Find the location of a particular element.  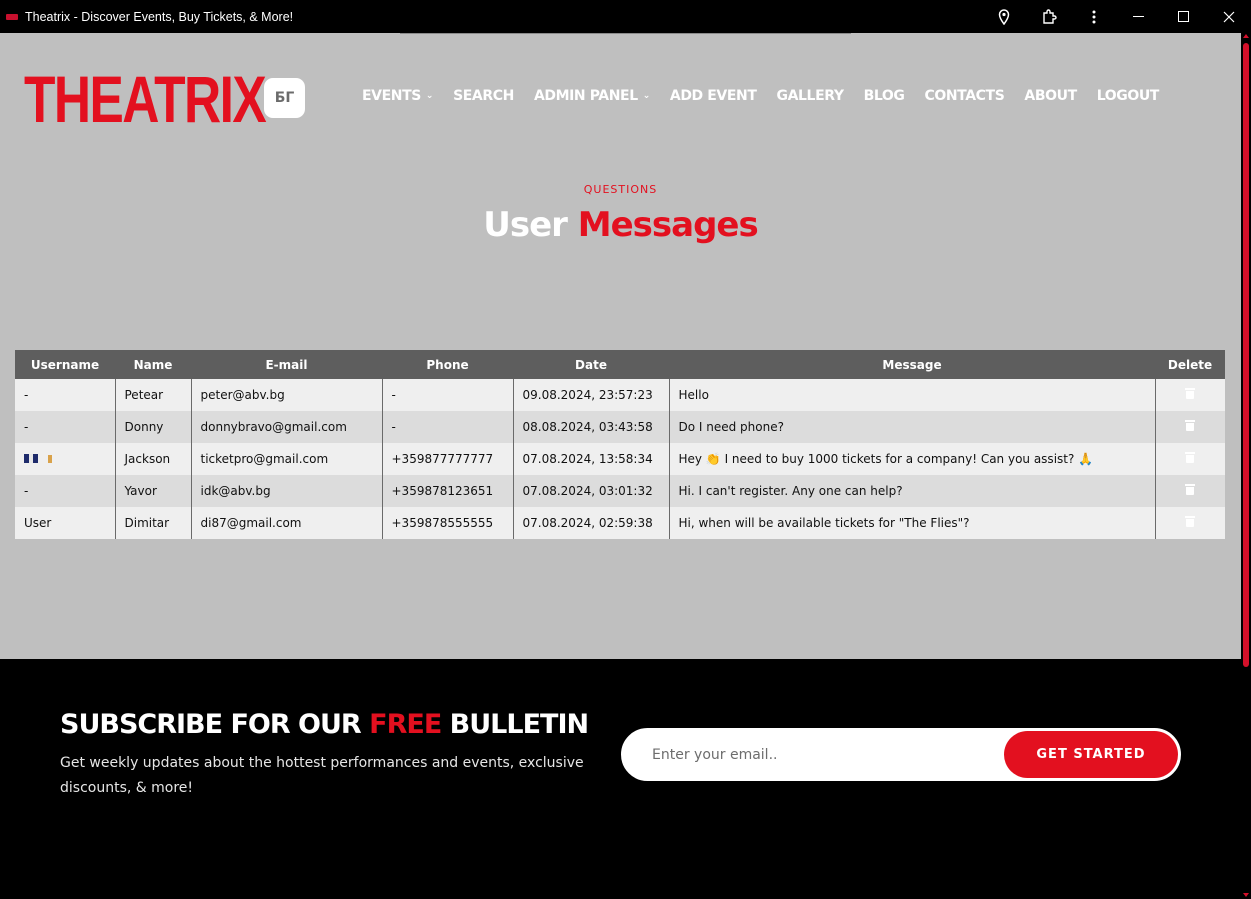

nav-item-contacts: CONTACTS is located at coordinates (964, 96).